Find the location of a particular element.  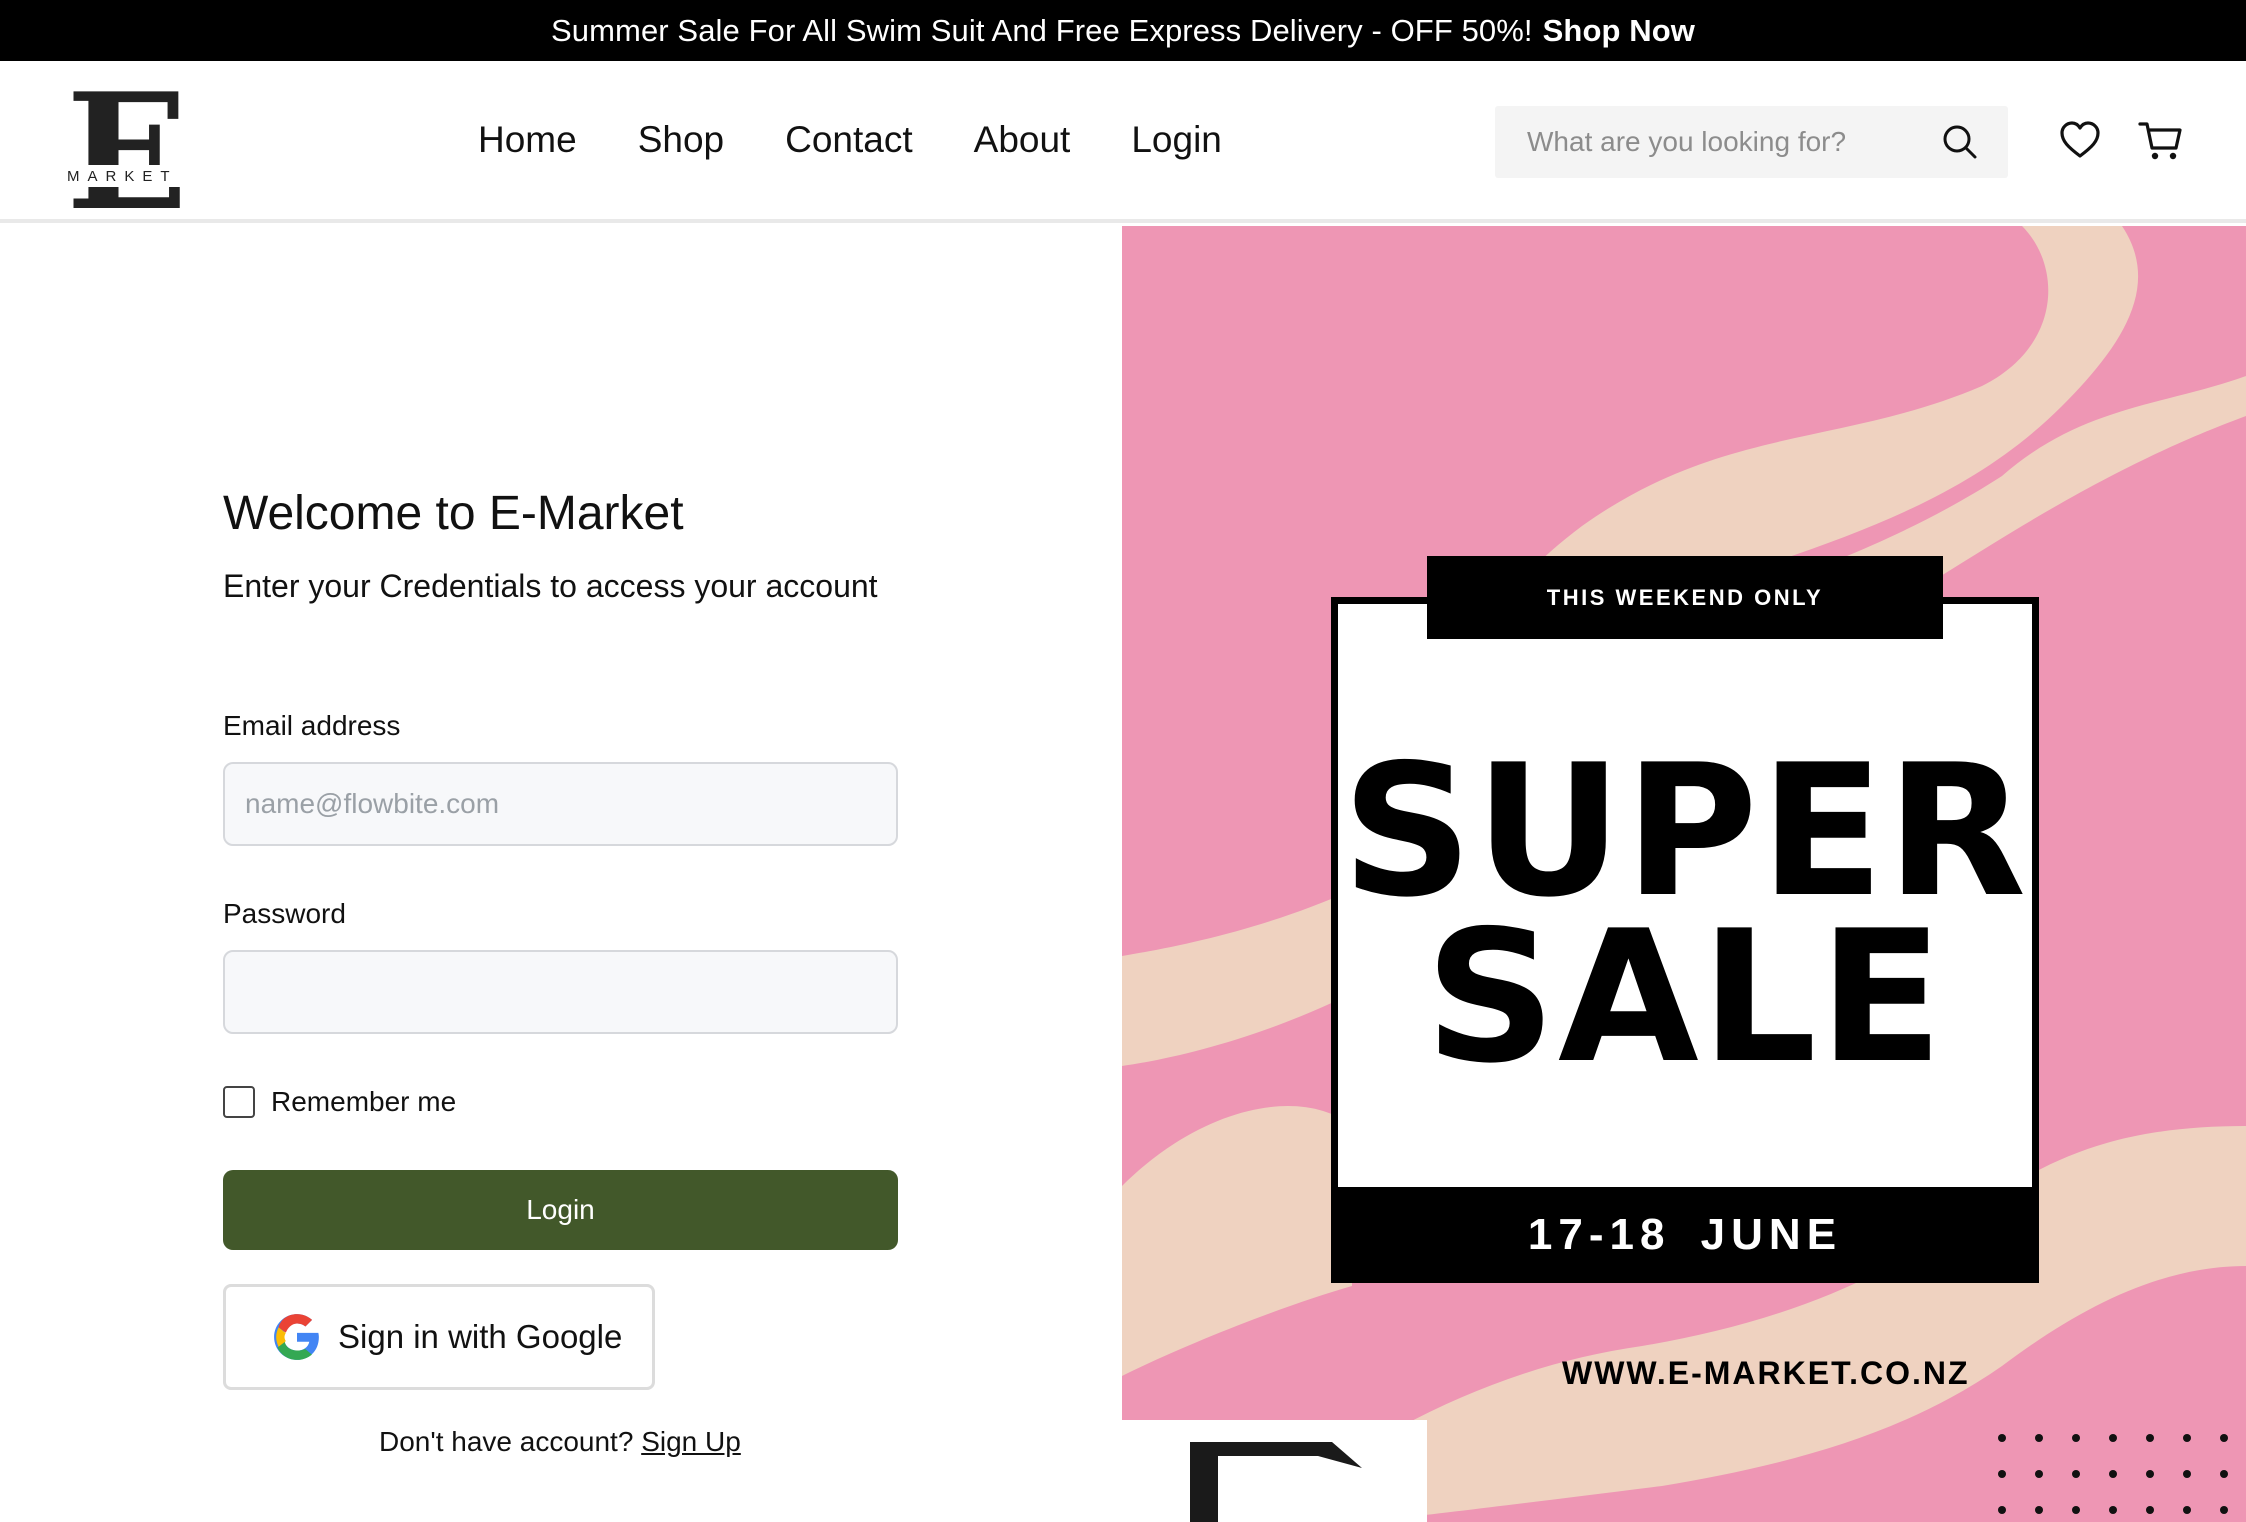

nav-shop: Shop is located at coordinates (681, 140).